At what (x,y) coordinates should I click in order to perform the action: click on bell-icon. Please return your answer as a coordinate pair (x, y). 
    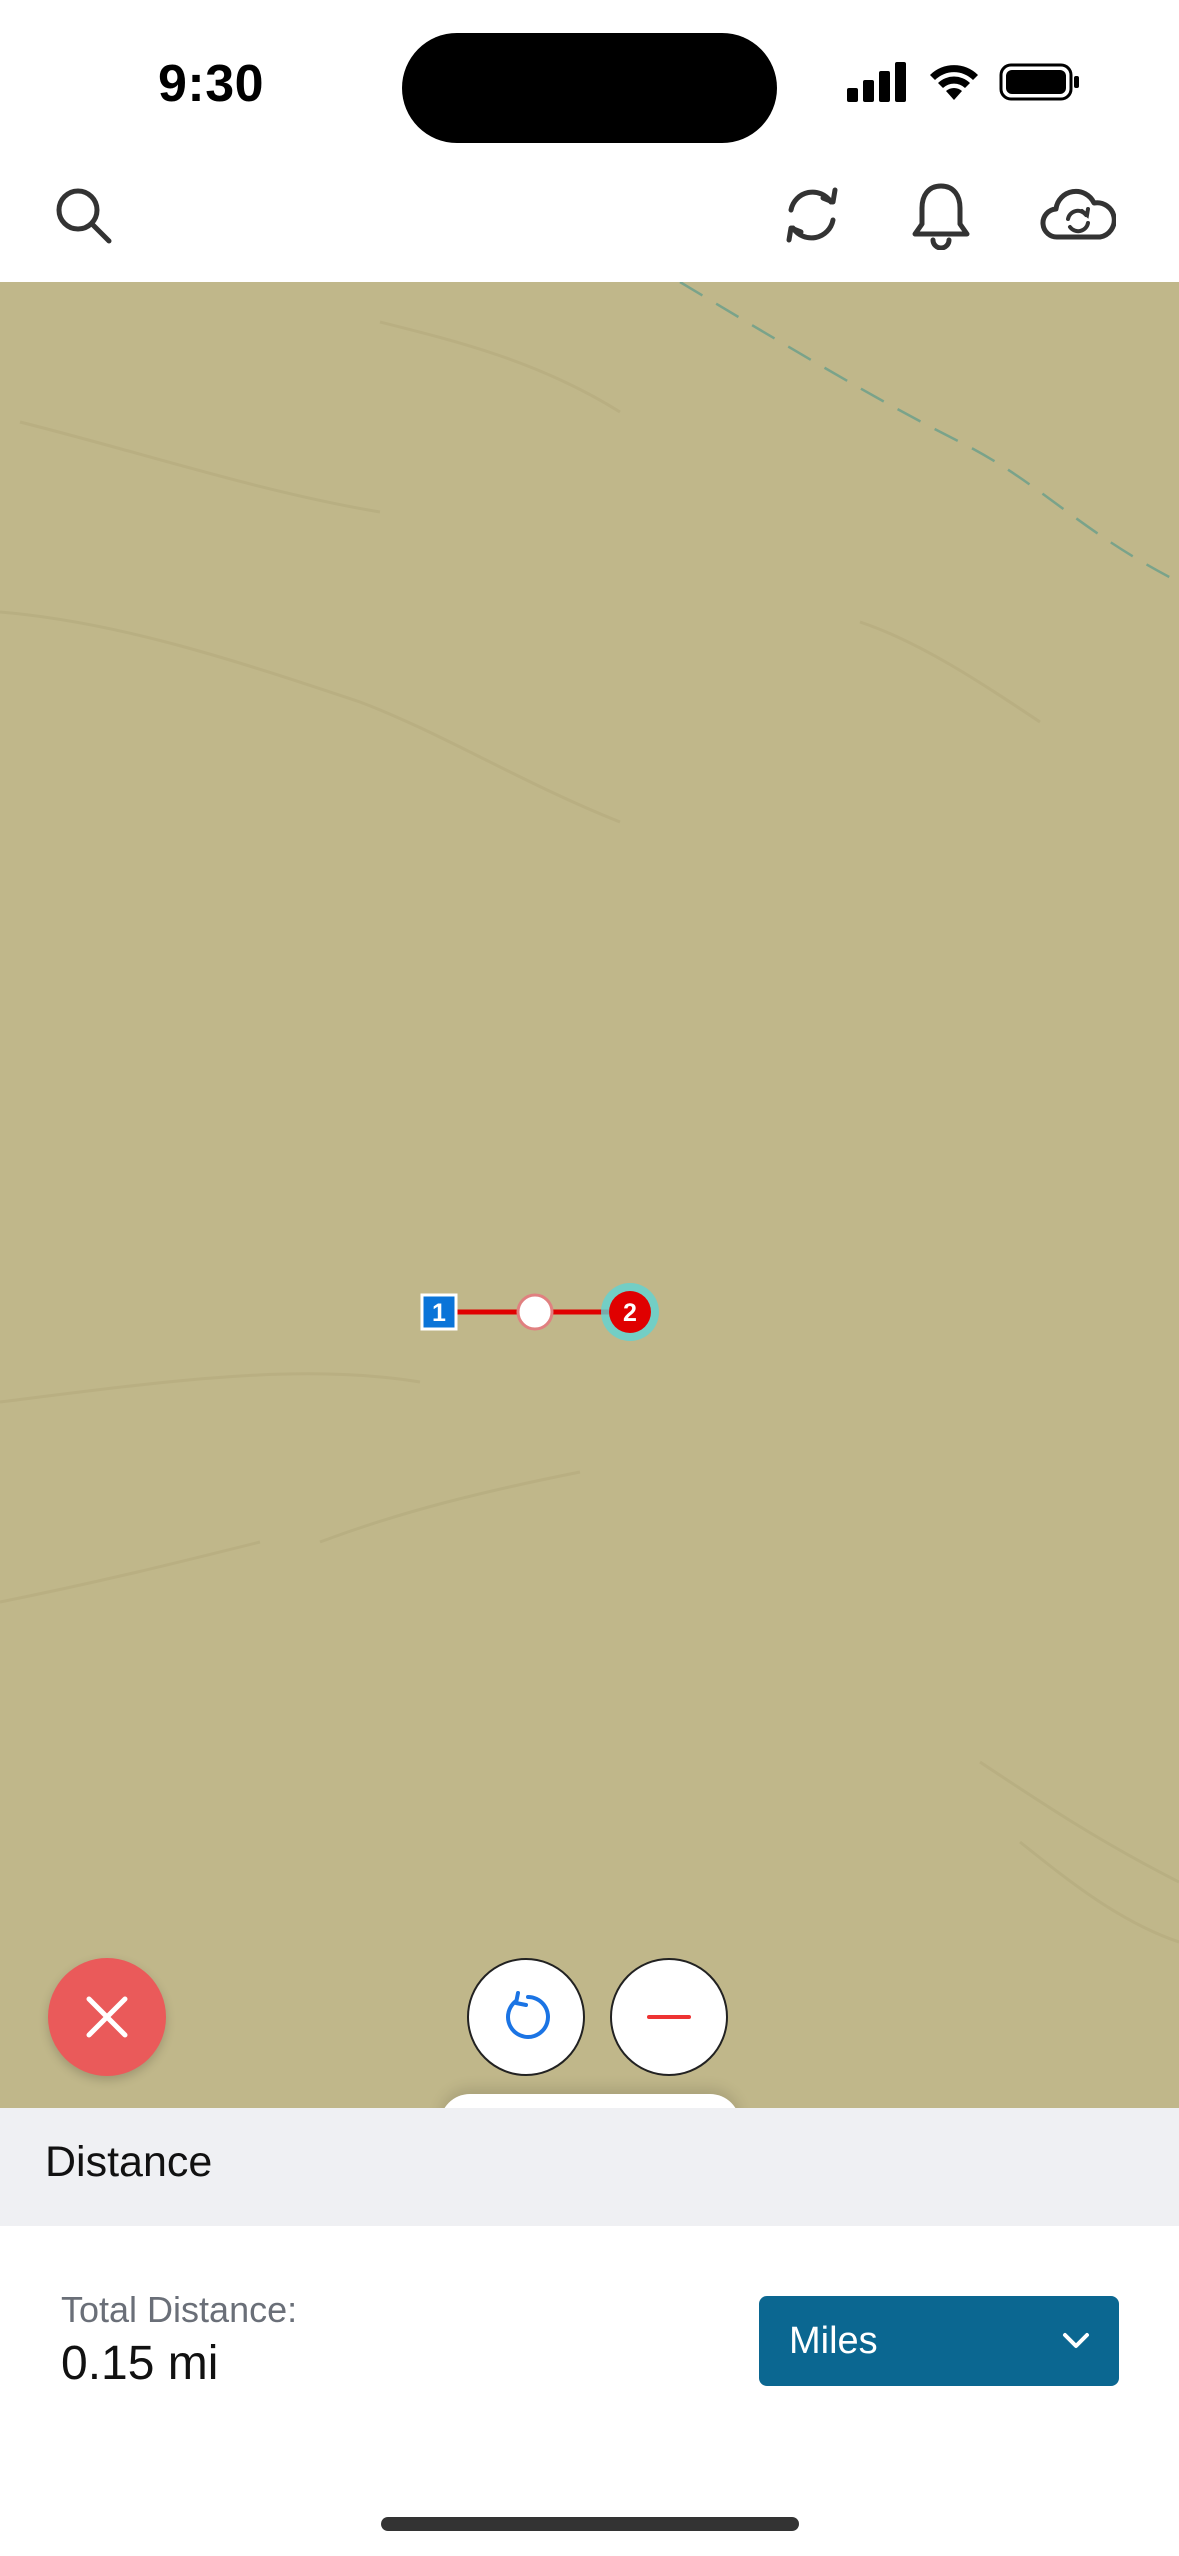
    Looking at the image, I should click on (941, 216).